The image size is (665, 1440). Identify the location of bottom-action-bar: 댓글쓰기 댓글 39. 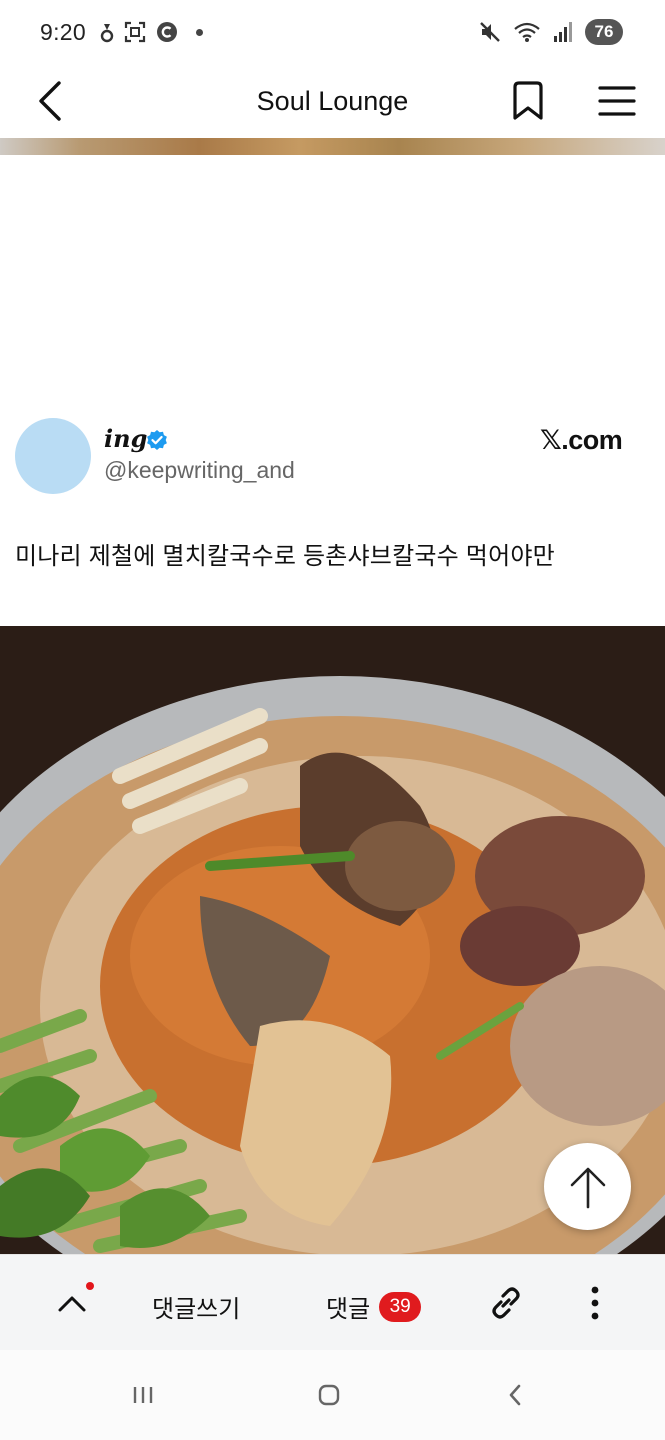
(332, 1302).